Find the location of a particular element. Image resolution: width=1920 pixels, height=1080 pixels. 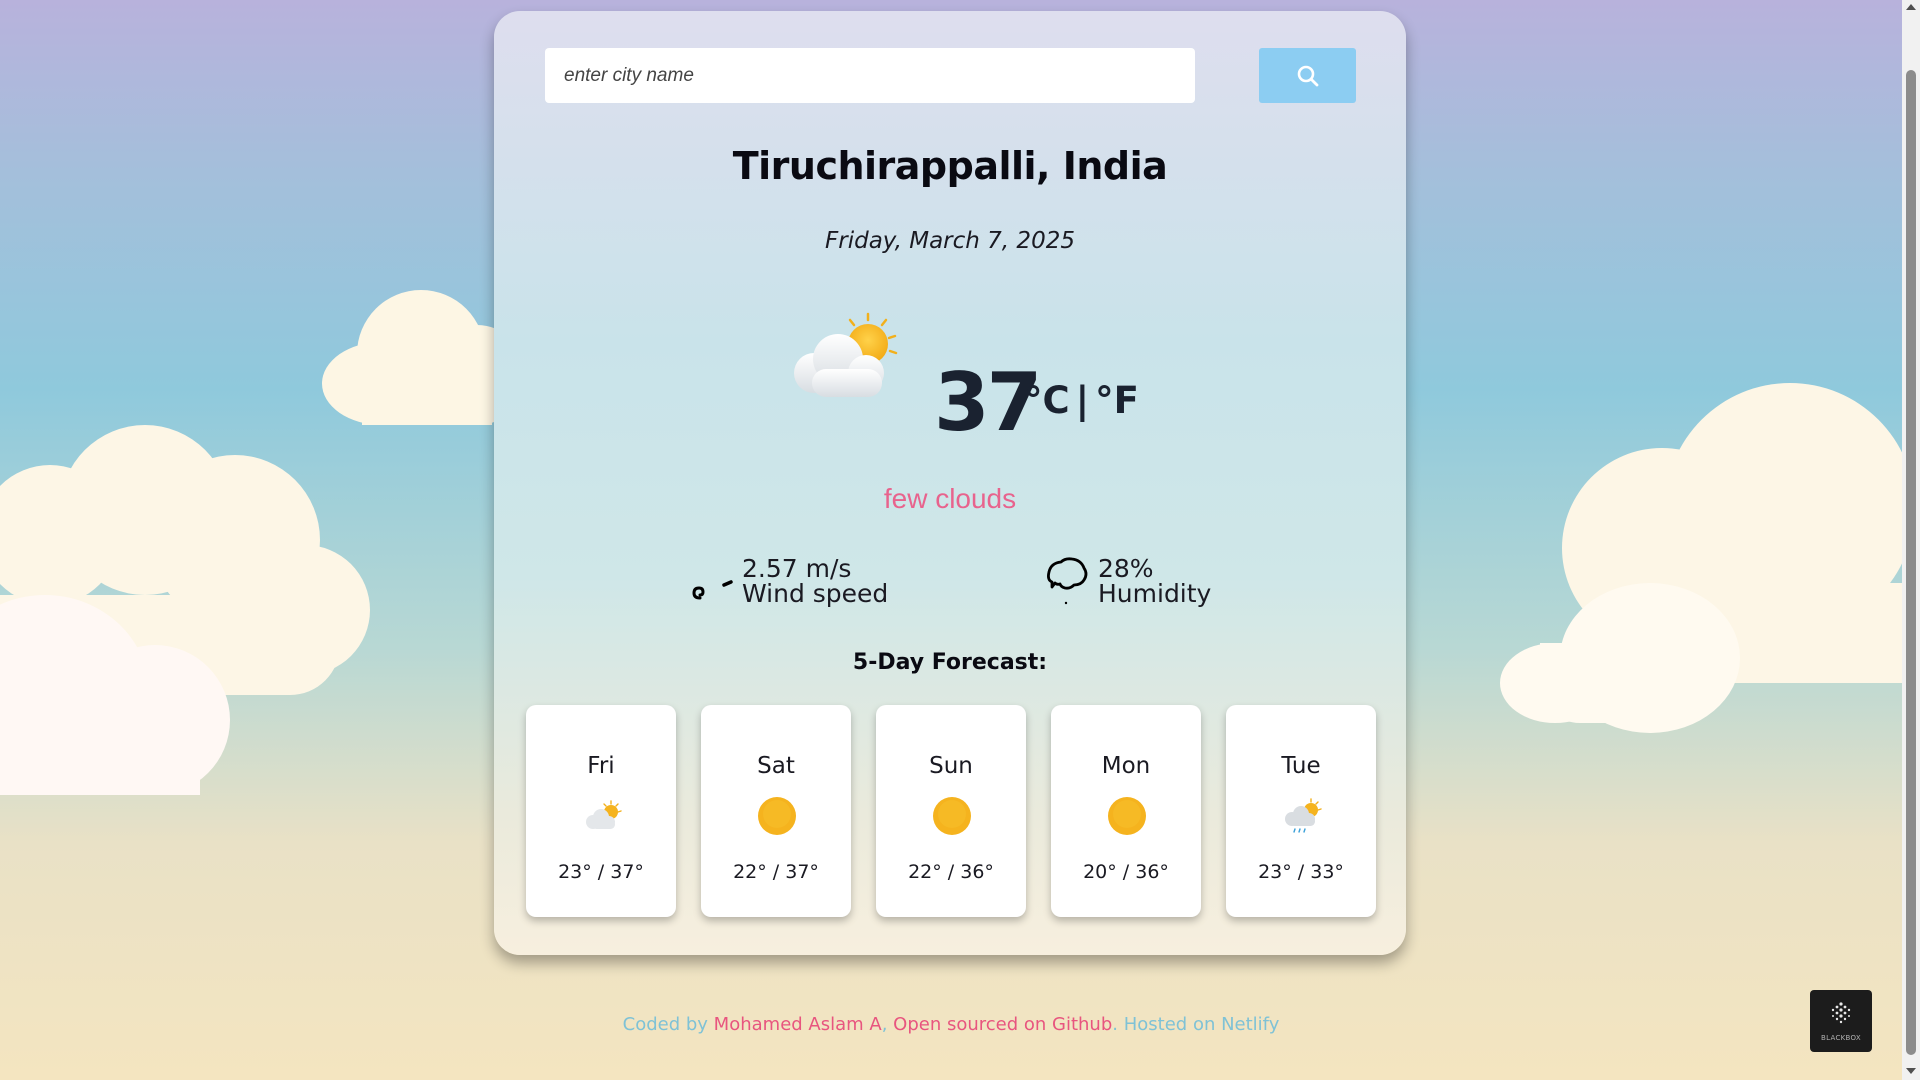

background-cloud-right is located at coordinates (1707, 558).